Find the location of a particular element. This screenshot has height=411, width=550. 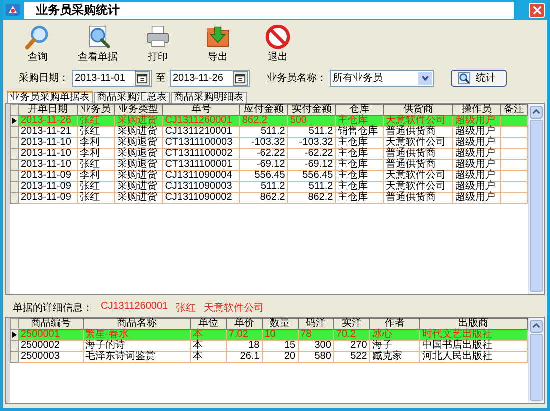

close-icon is located at coordinates (537, 10).